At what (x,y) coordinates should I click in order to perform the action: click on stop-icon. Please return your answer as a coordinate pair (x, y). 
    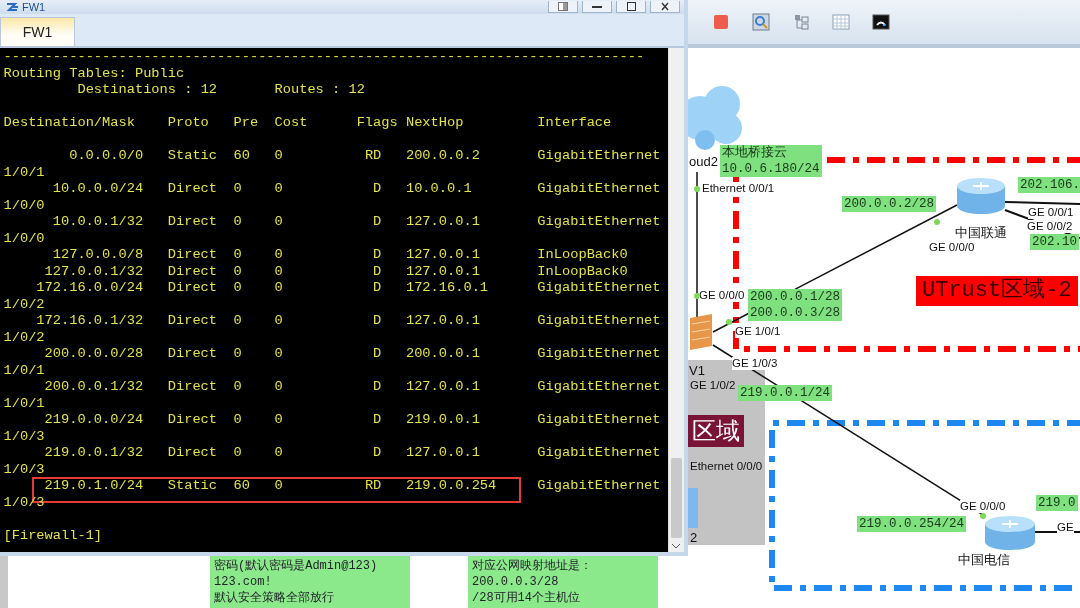
    Looking at the image, I should click on (721, 22).